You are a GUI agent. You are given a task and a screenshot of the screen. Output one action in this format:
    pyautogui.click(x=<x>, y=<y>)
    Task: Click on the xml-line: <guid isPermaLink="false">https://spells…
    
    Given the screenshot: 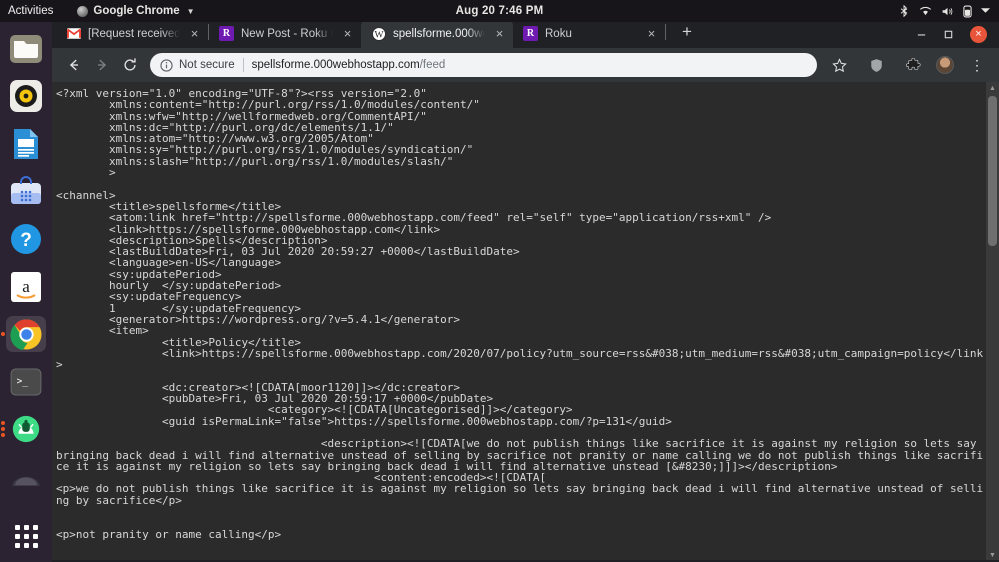 What is the action you would take?
    pyautogui.click(x=364, y=421)
    